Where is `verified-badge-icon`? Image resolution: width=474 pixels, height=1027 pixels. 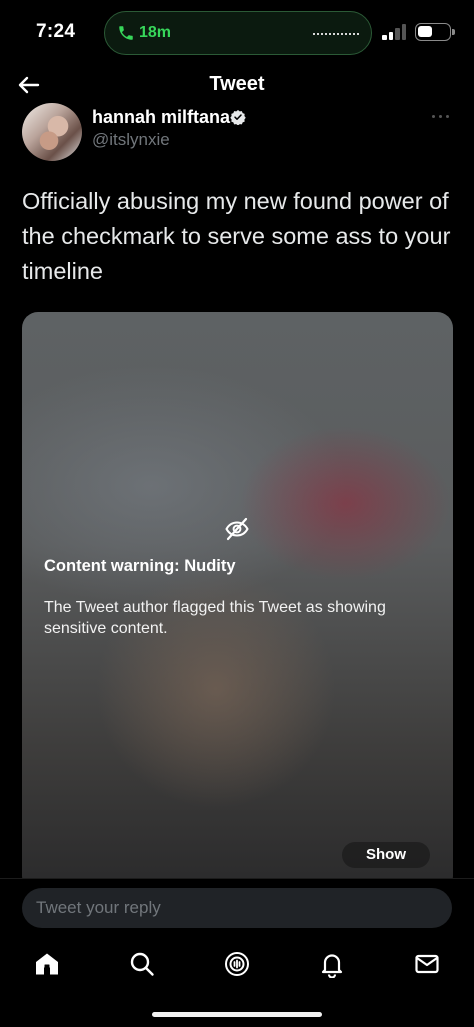 verified-badge-icon is located at coordinates (238, 117).